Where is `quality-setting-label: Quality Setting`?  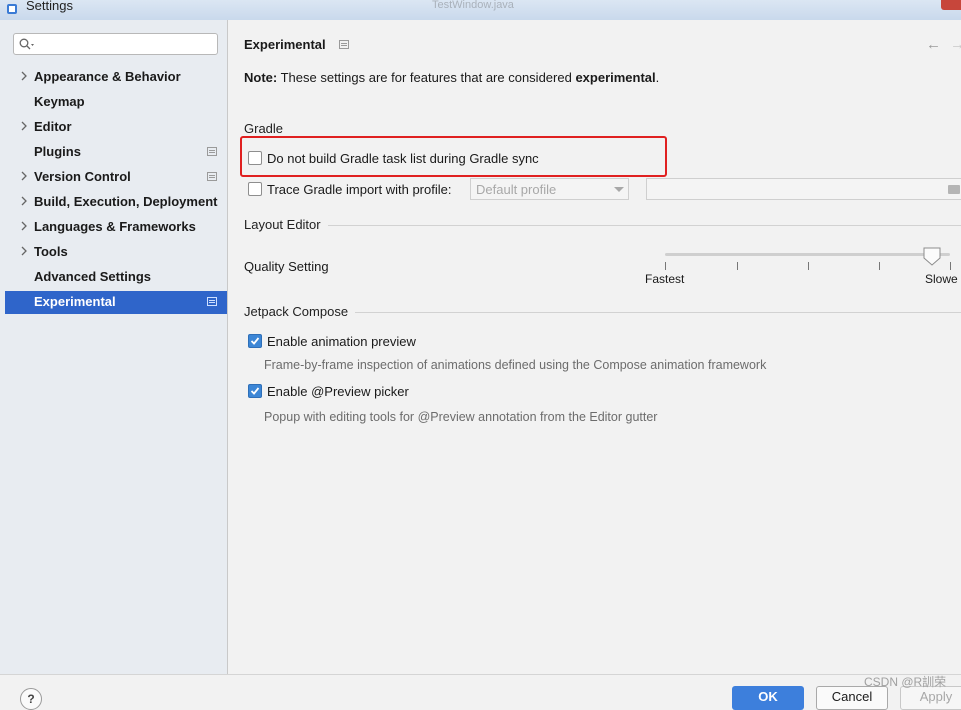
quality-setting-label: Quality Setting is located at coordinates (286, 266).